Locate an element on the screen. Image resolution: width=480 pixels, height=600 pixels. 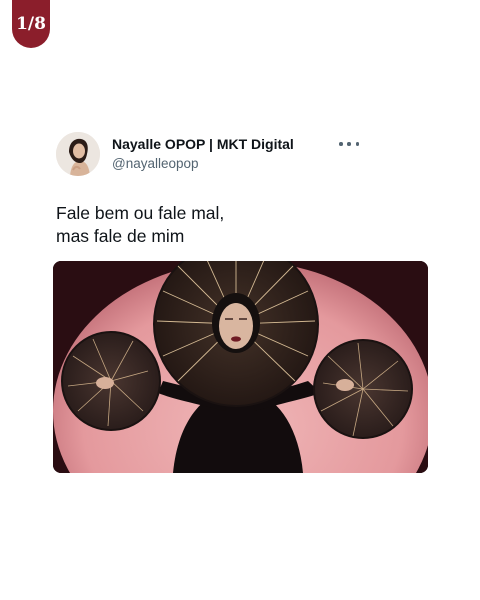
avatar is located at coordinates (78, 154).